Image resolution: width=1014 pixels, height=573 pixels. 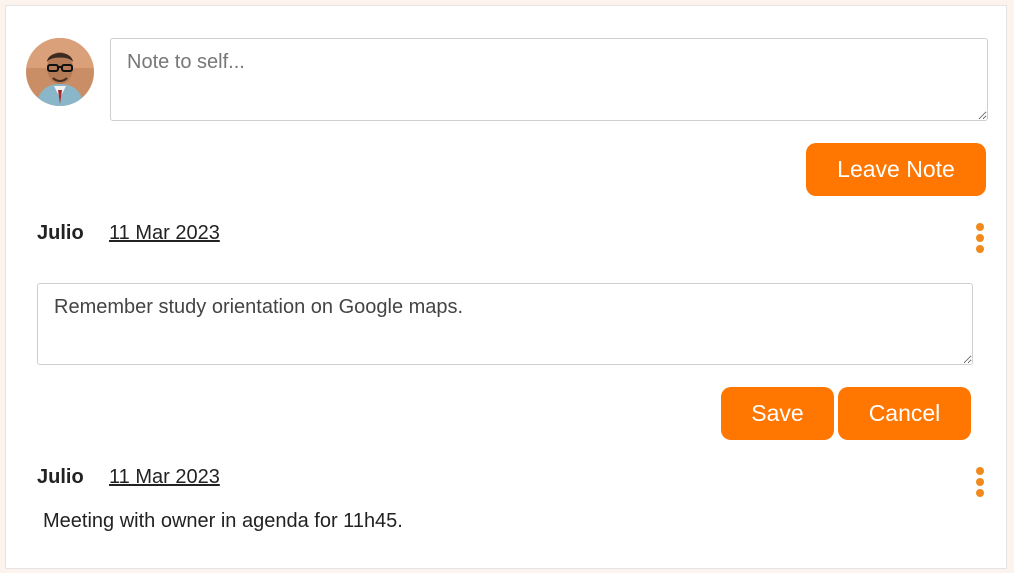 I want to click on leave-note-button: Leave Note, so click(x=896, y=169).